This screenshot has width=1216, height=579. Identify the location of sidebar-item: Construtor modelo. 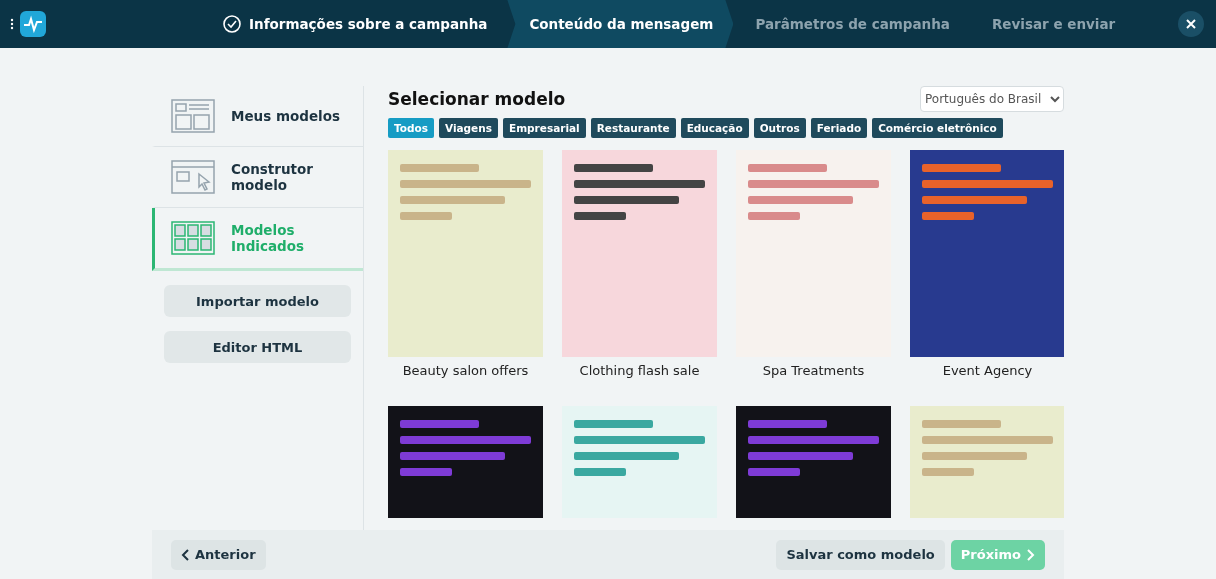
(257, 177).